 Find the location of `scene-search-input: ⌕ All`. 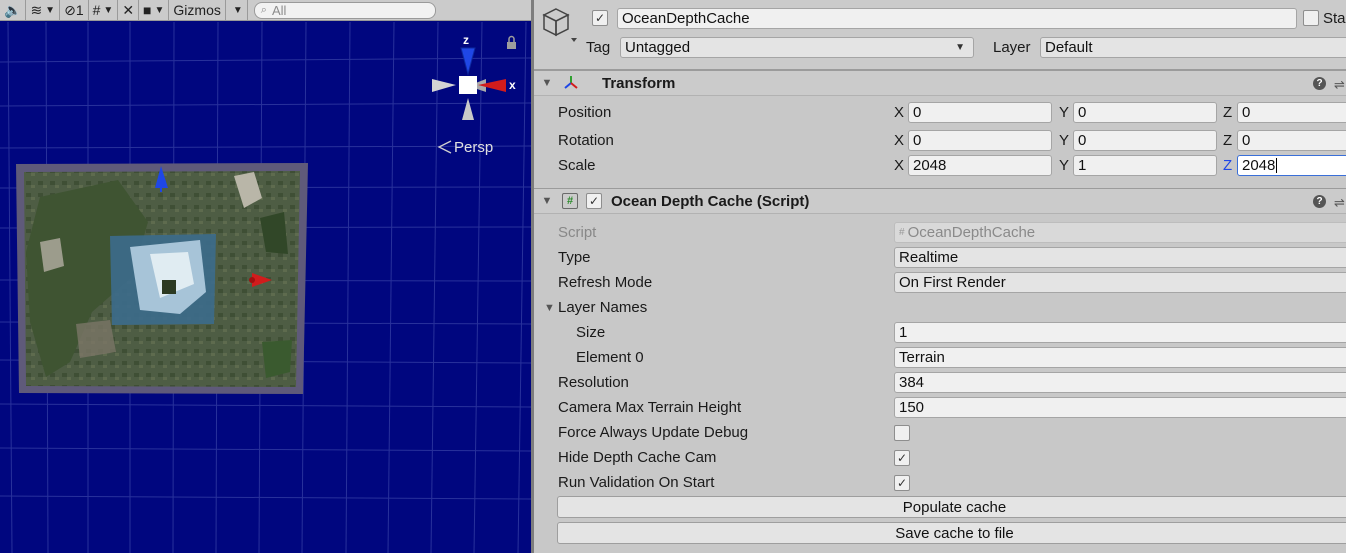

scene-search-input: ⌕ All is located at coordinates (344, 10).